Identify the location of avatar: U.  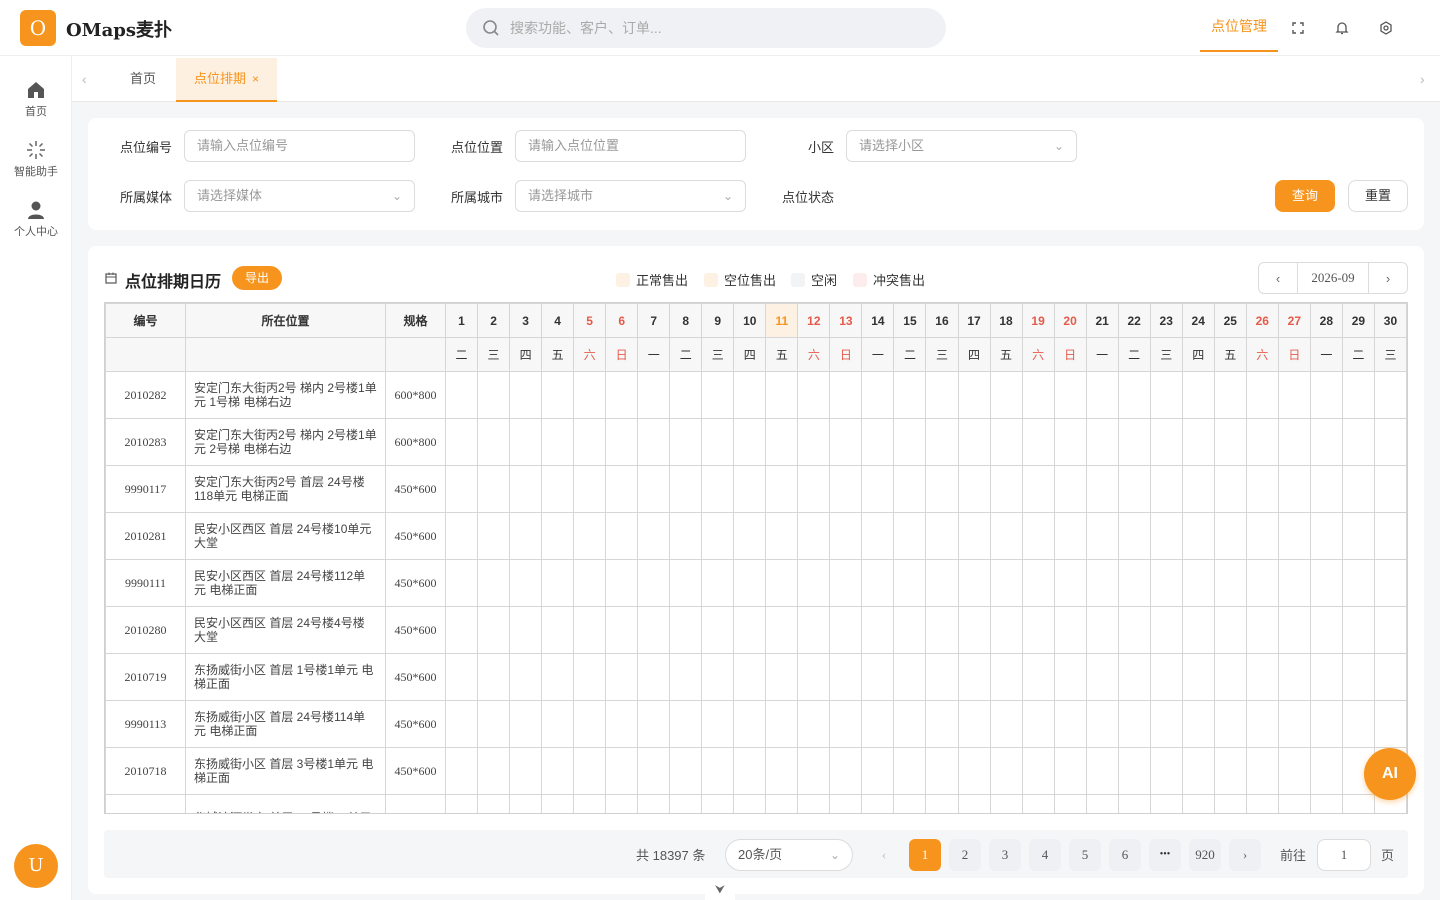
(36, 866).